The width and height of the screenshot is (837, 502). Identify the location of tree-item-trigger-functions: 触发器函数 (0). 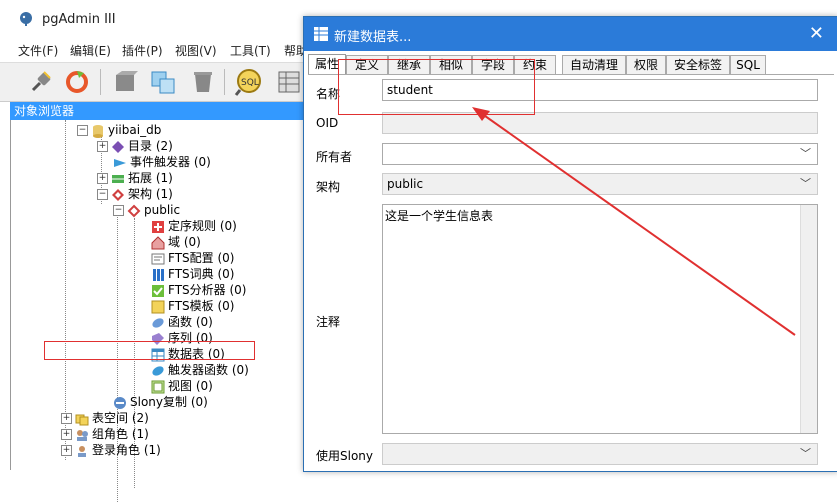
(200, 370).